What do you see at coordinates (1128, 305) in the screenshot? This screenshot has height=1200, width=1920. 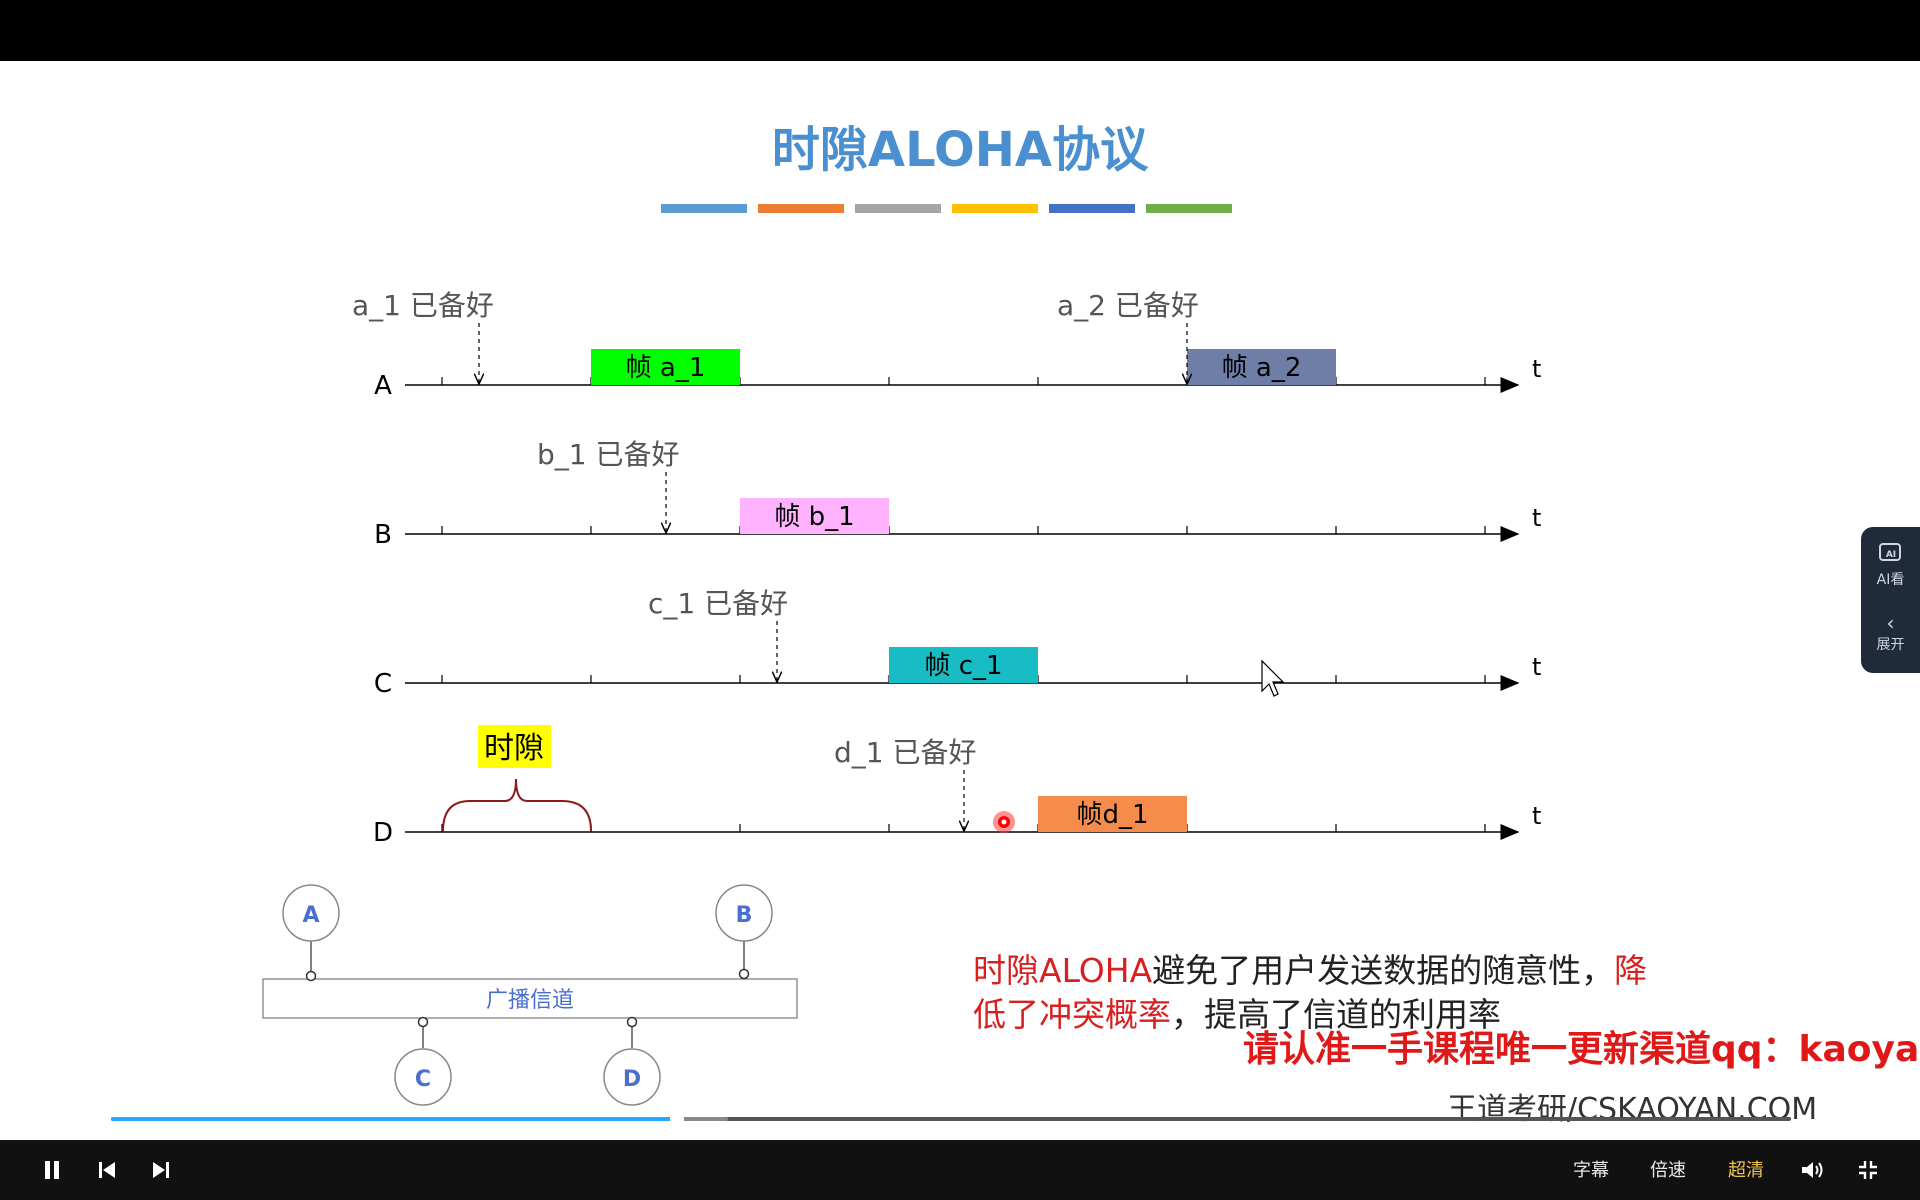 I see `ready-label: a_2 已备好` at bounding box center [1128, 305].